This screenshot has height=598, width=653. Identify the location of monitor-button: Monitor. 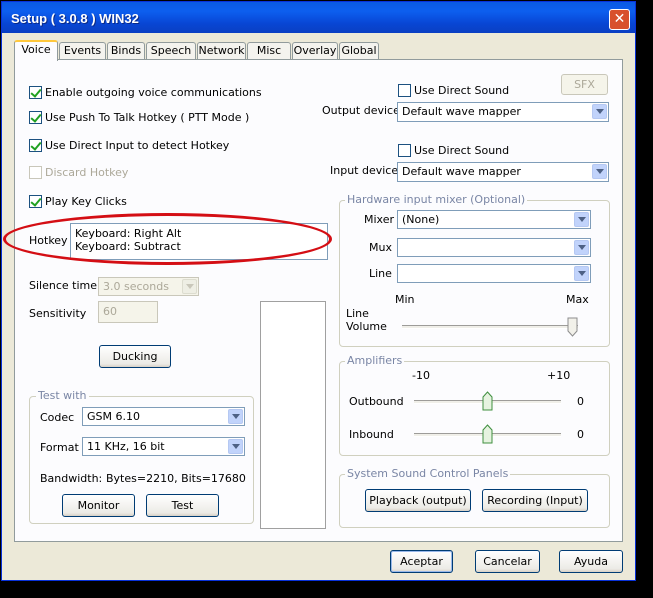
(98, 505).